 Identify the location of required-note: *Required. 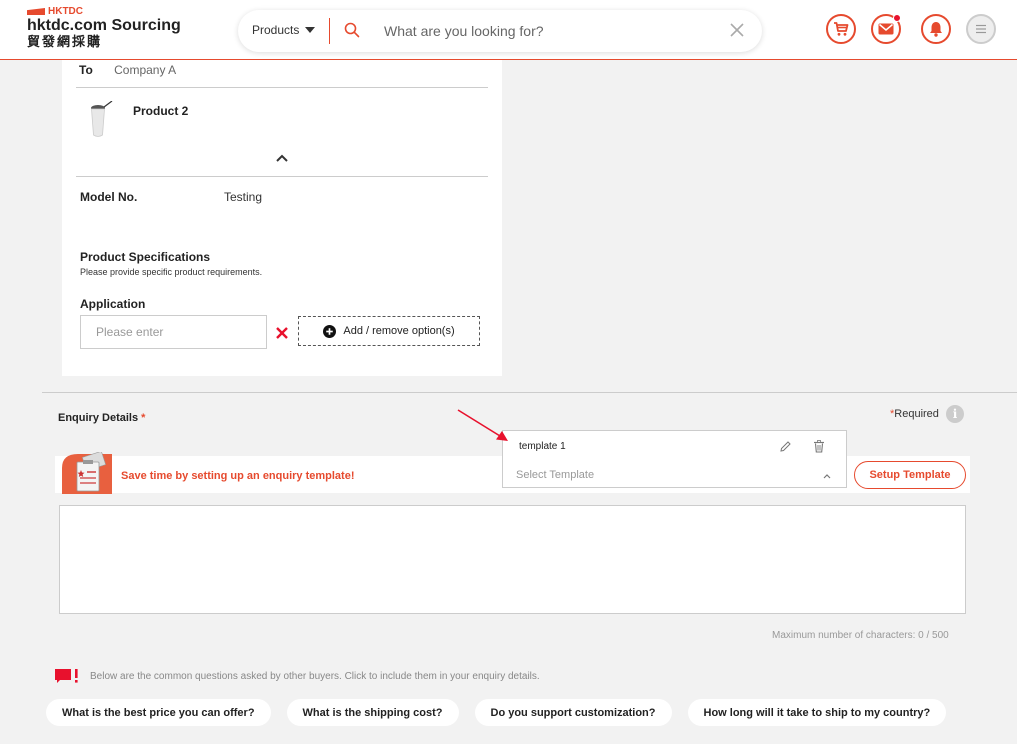
(914, 414).